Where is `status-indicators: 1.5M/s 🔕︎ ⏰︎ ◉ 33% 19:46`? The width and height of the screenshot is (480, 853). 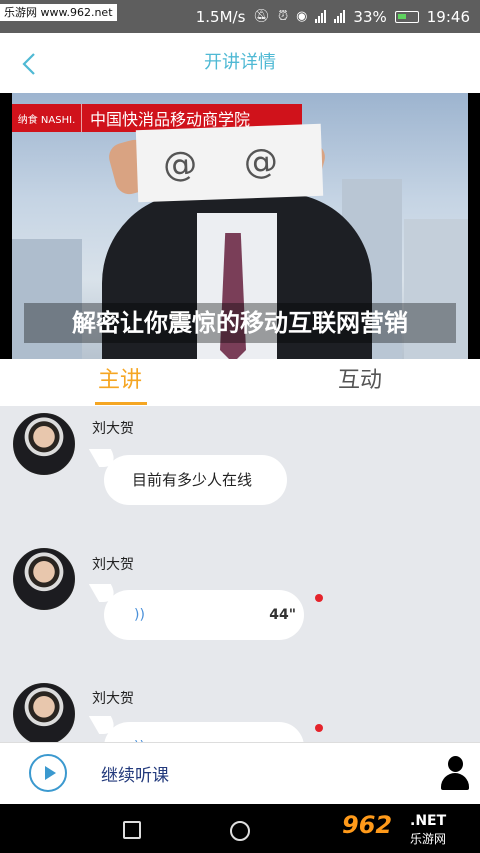 status-indicators: 1.5M/s 🔕︎ ⏰︎ ◉ 33% 19:46 is located at coordinates (333, 16).